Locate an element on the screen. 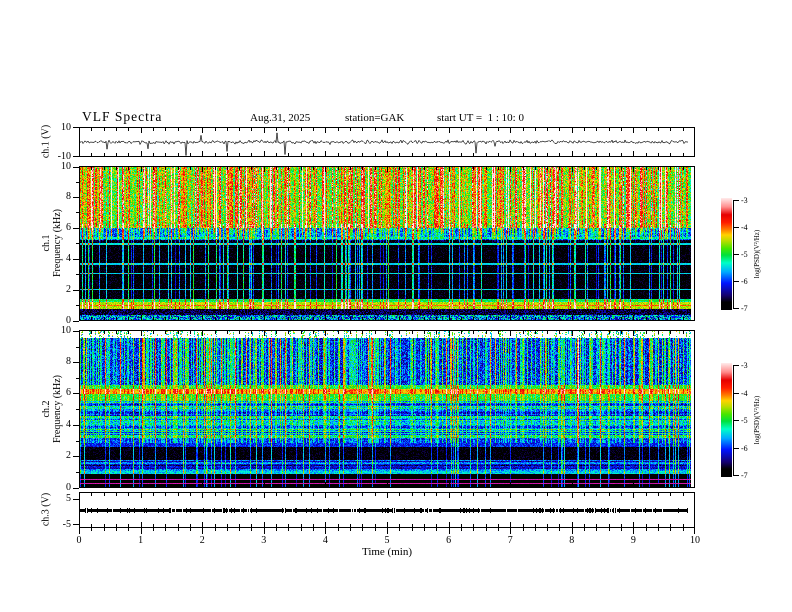 The width and height of the screenshot is (792, 612). y-tick-label: 4 is located at coordinates (68, 258).